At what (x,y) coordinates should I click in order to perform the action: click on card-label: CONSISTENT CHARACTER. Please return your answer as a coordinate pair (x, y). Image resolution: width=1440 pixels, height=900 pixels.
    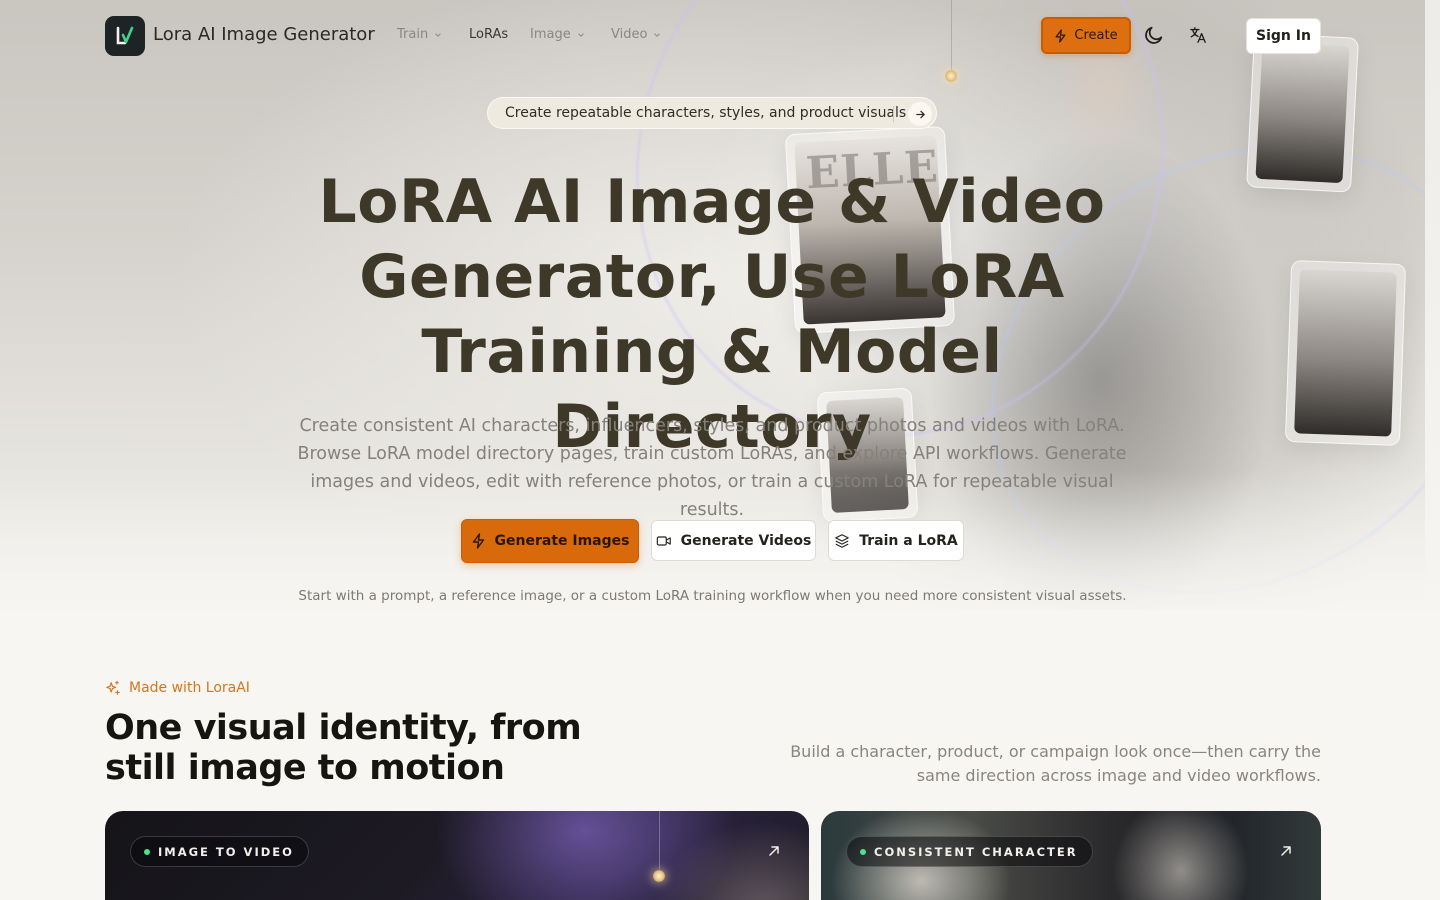
    Looking at the image, I should click on (969, 851).